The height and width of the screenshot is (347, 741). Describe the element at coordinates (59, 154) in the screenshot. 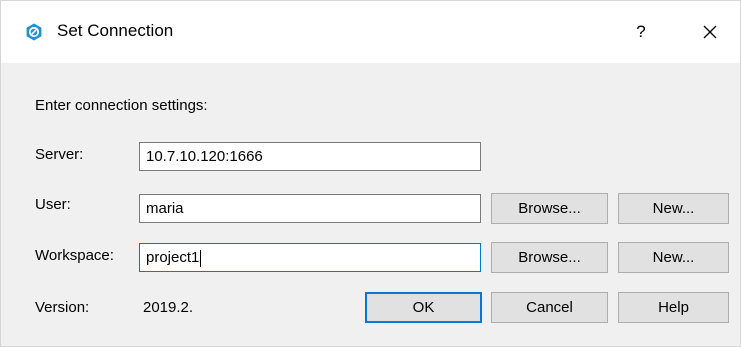

I see `server-label: Server:` at that location.